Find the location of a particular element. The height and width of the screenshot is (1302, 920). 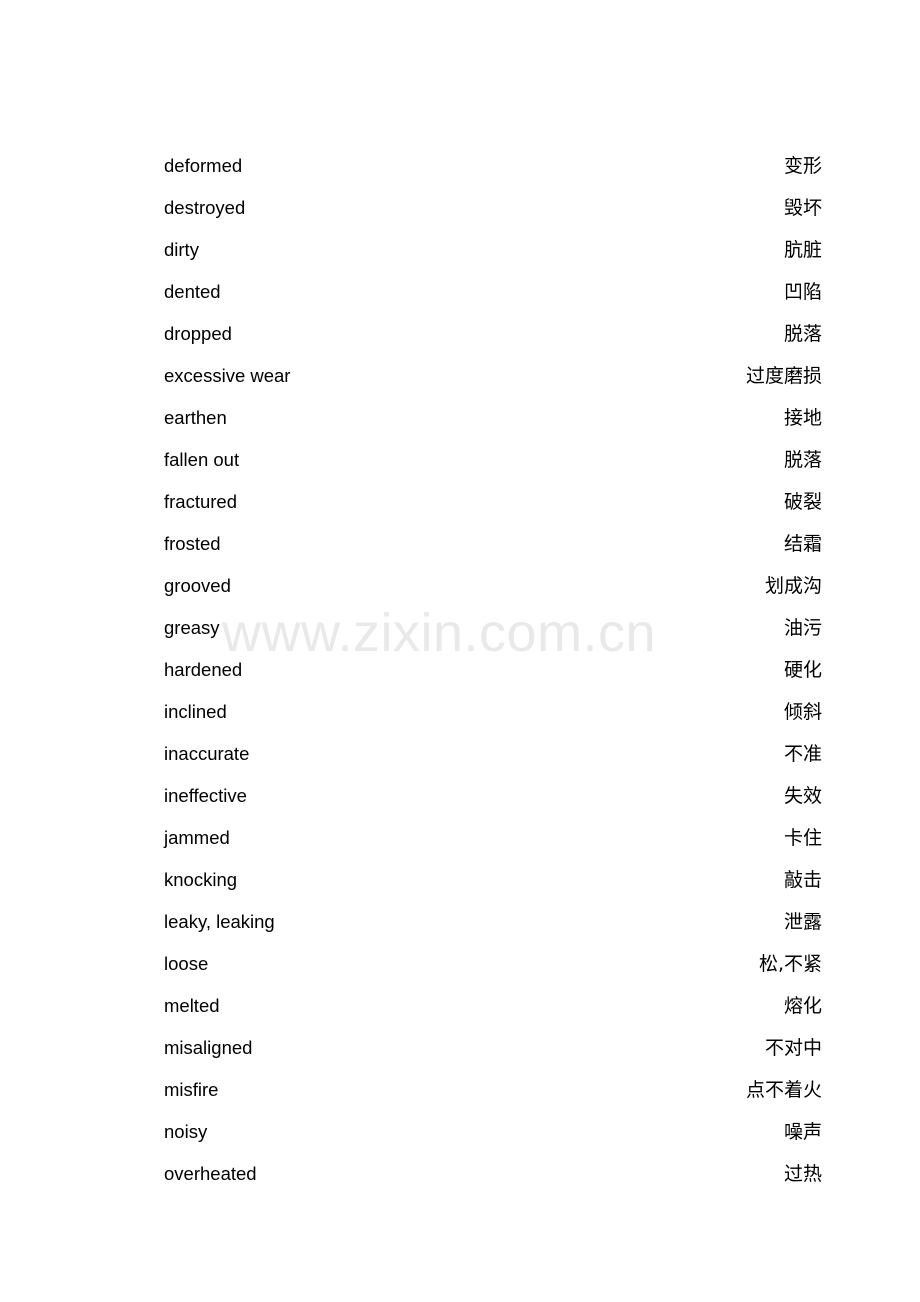

term-chinese: 破裂 is located at coordinates (802, 502).